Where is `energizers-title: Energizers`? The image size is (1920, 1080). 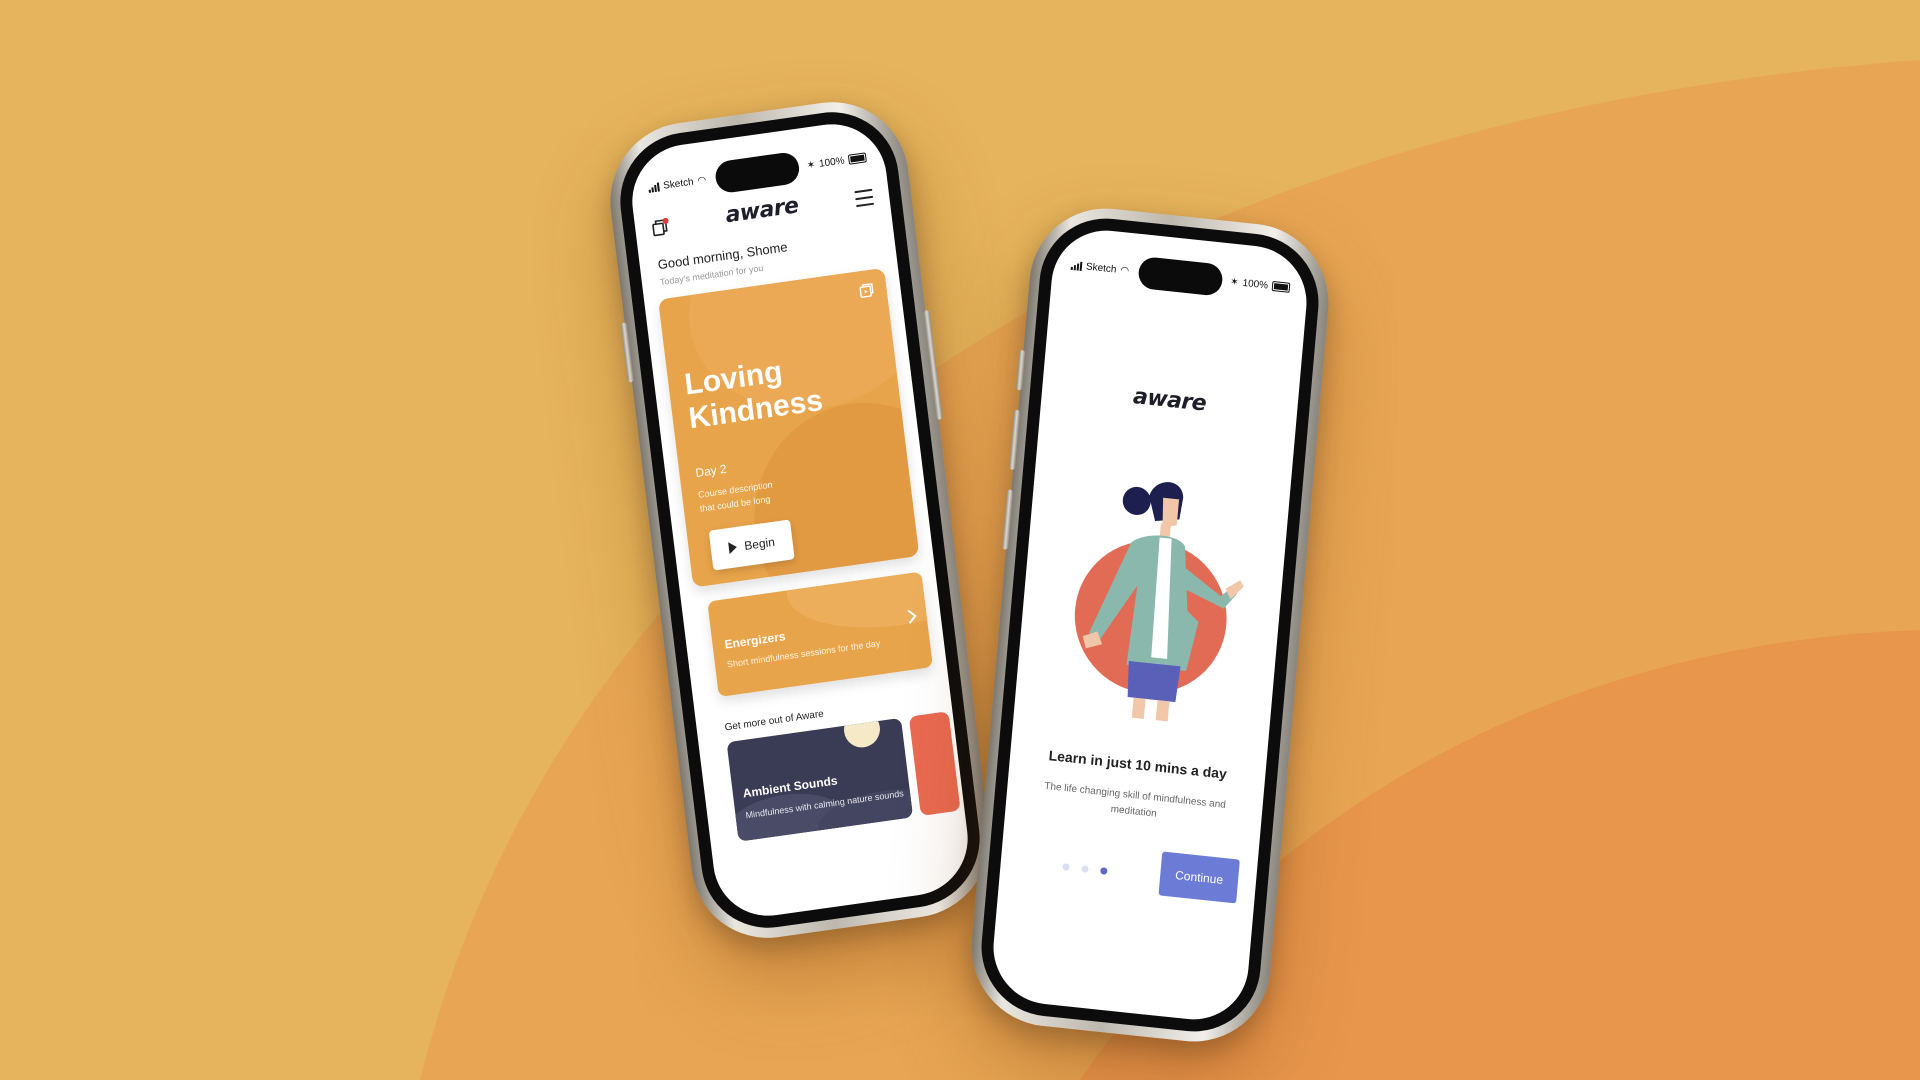
energizers-title: Energizers is located at coordinates (755, 640).